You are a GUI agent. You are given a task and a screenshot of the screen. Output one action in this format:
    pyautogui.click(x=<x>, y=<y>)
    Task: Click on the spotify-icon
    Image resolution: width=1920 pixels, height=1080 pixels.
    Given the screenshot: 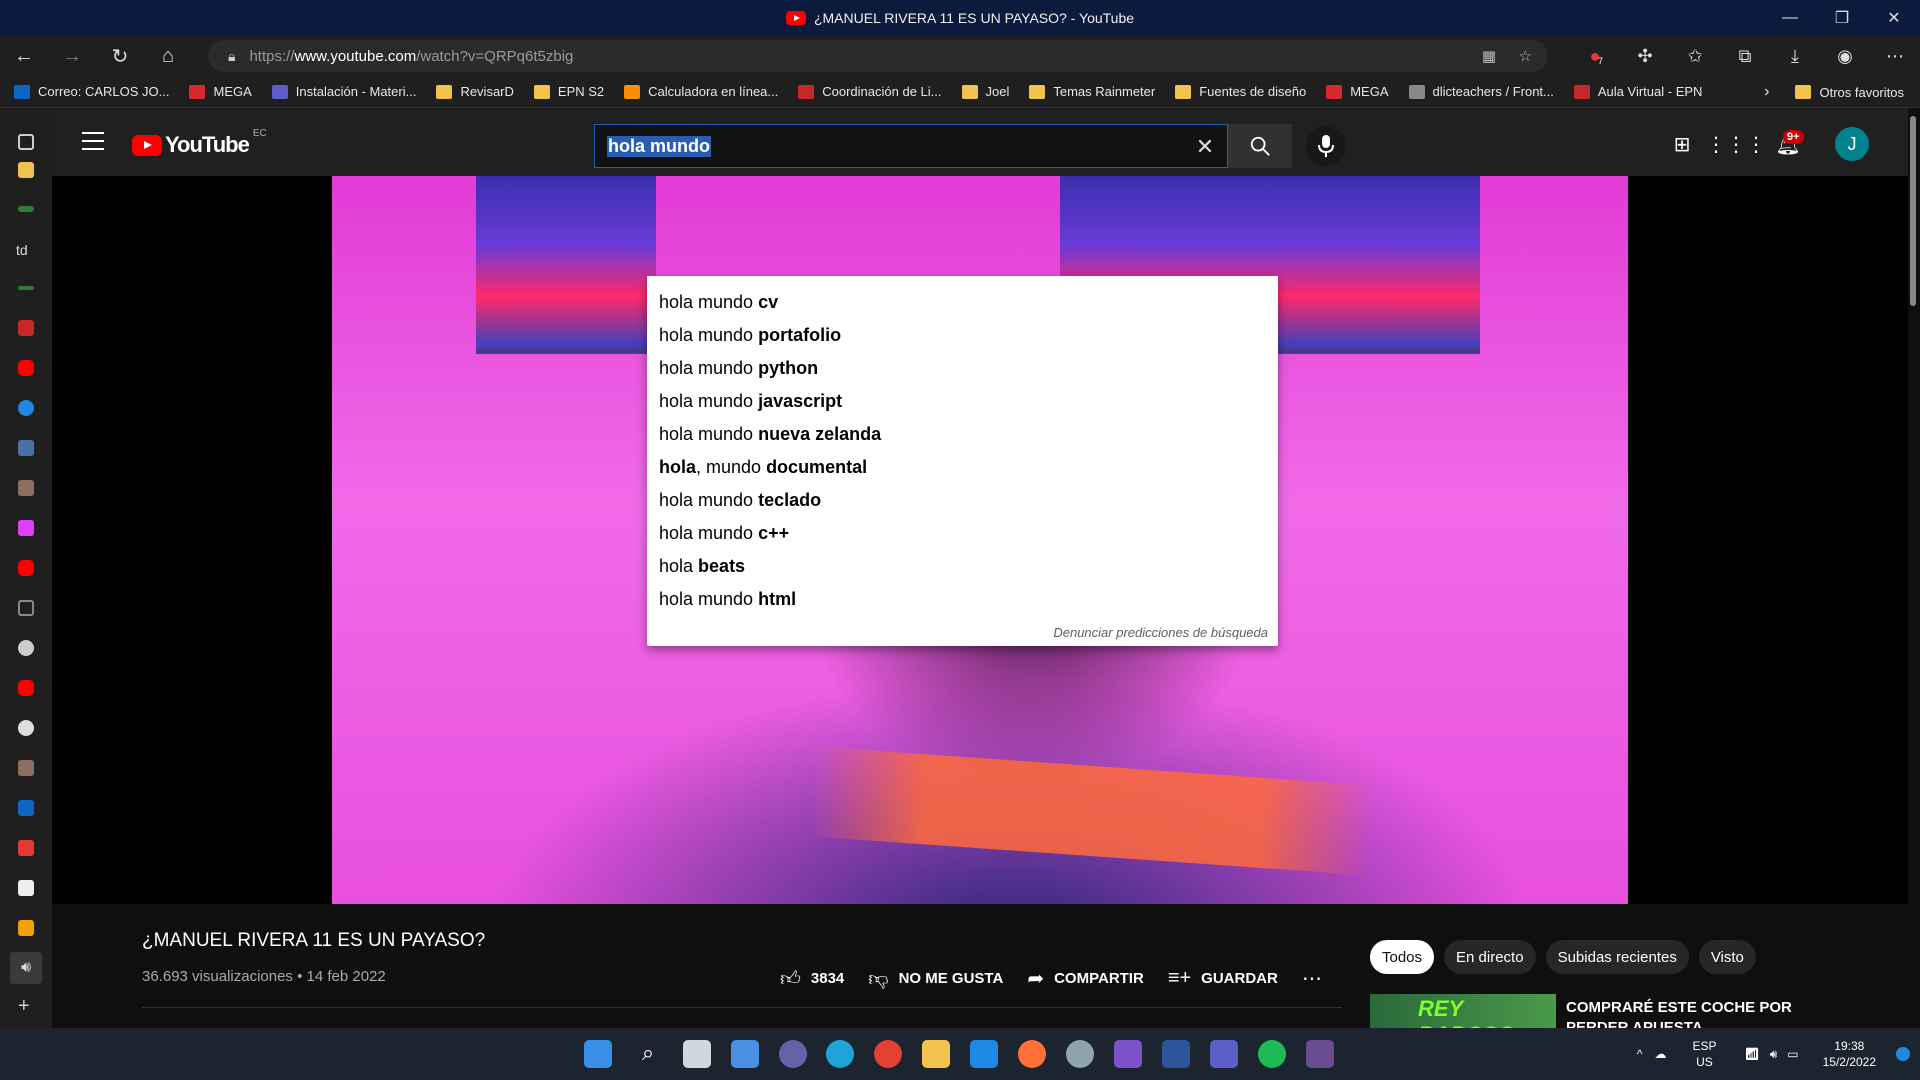 What is the action you would take?
    pyautogui.click(x=1272, y=1054)
    